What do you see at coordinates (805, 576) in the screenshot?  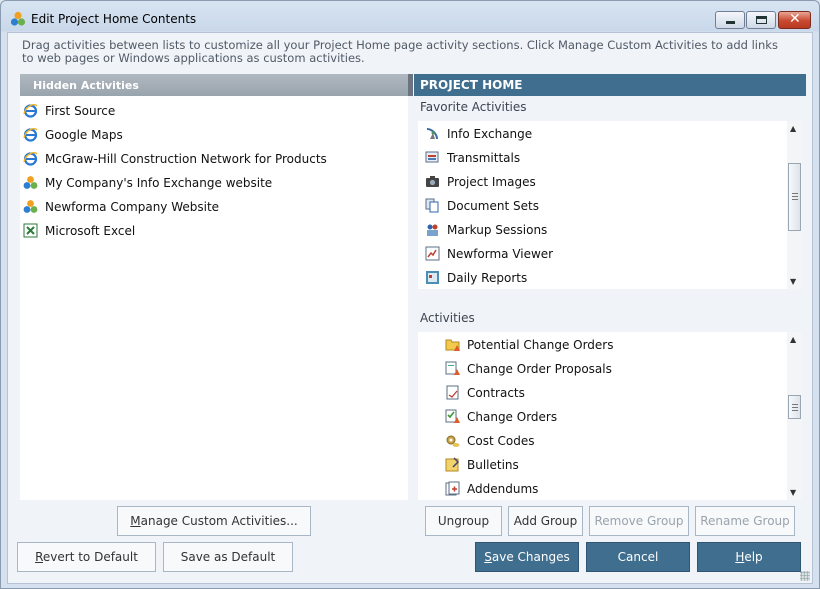 I see `resize-grip` at bounding box center [805, 576].